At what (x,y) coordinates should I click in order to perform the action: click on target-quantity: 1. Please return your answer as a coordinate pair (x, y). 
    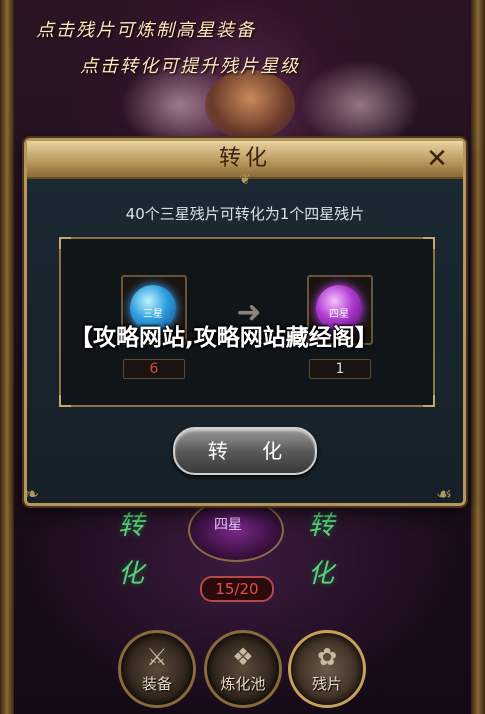
    Looking at the image, I should click on (340, 369).